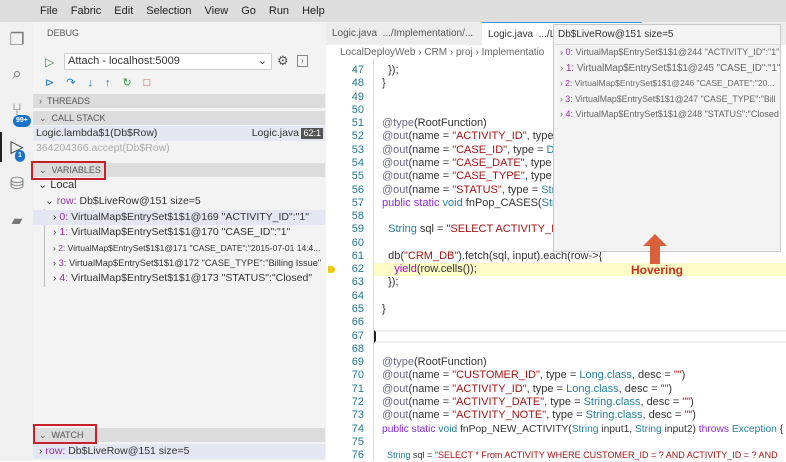 This screenshot has height=462, width=786. Describe the element at coordinates (357, 123) in the screenshot. I see `line-number: 51` at that location.